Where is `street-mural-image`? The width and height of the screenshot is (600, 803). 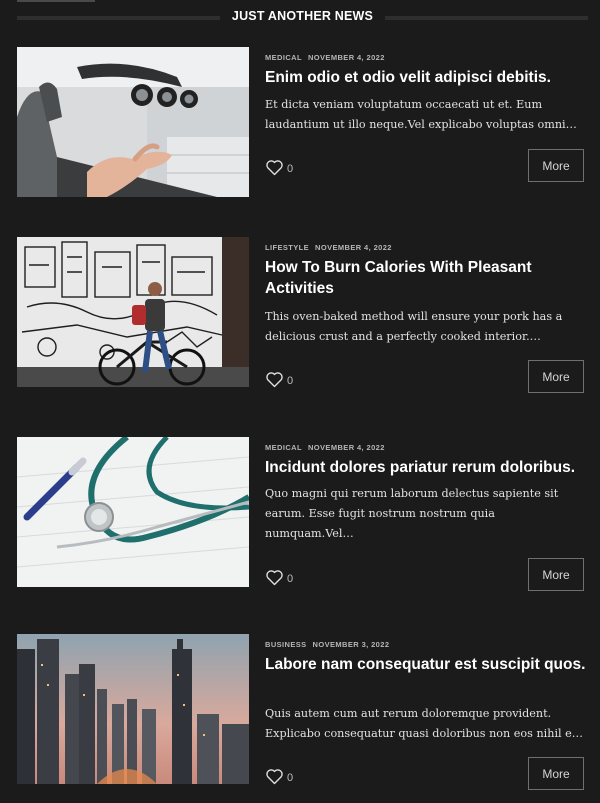
street-mural-image is located at coordinates (133, 312).